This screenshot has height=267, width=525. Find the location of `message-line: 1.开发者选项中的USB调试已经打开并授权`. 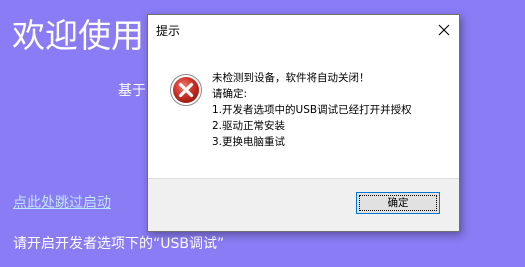

message-line: 1.开发者选项中的USB调试已经打开并授权 is located at coordinates (312, 110).